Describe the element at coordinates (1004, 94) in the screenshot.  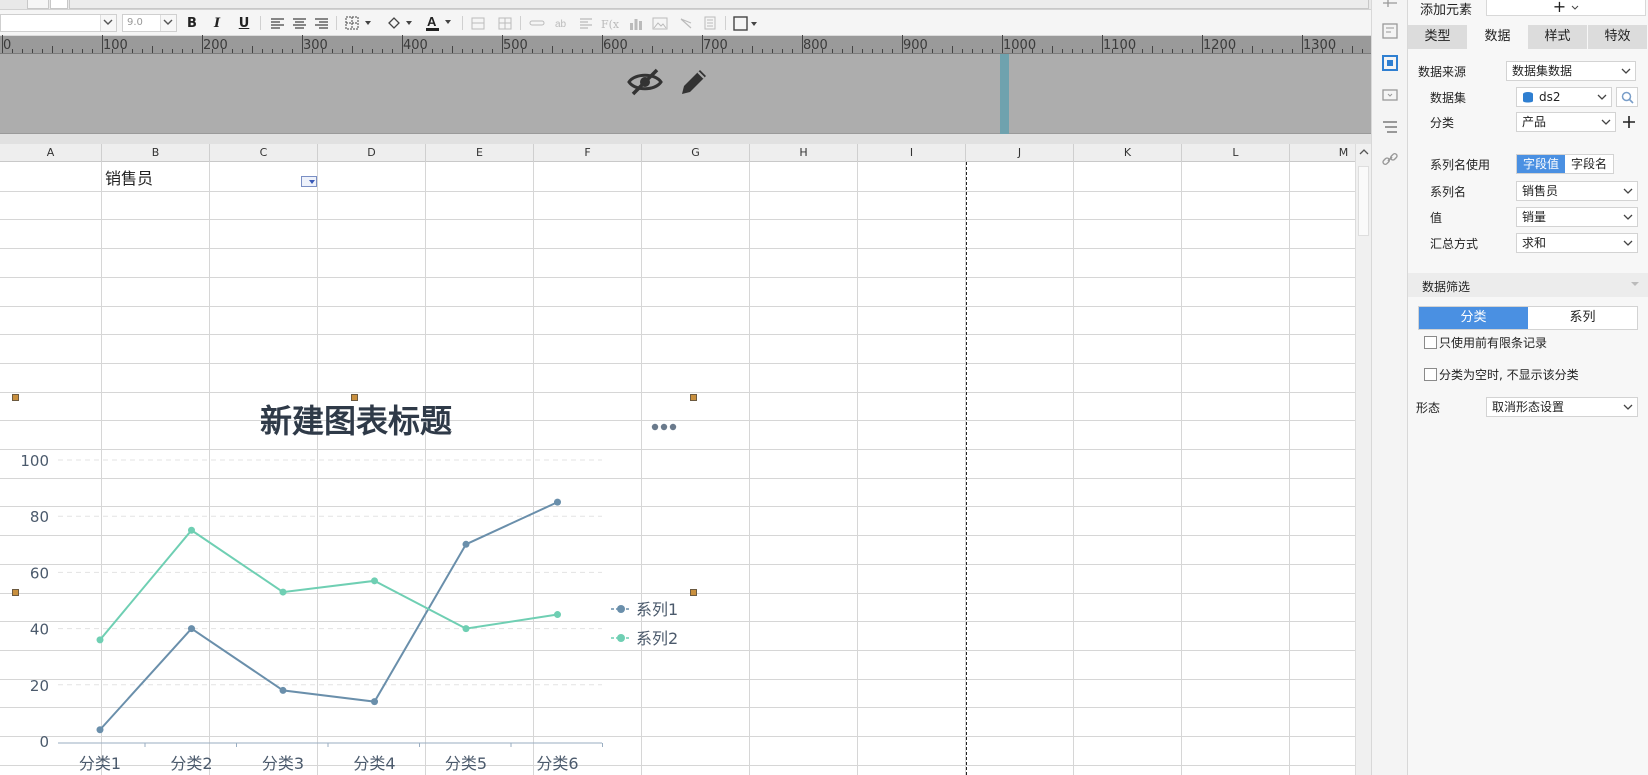
I see `band-marker` at that location.